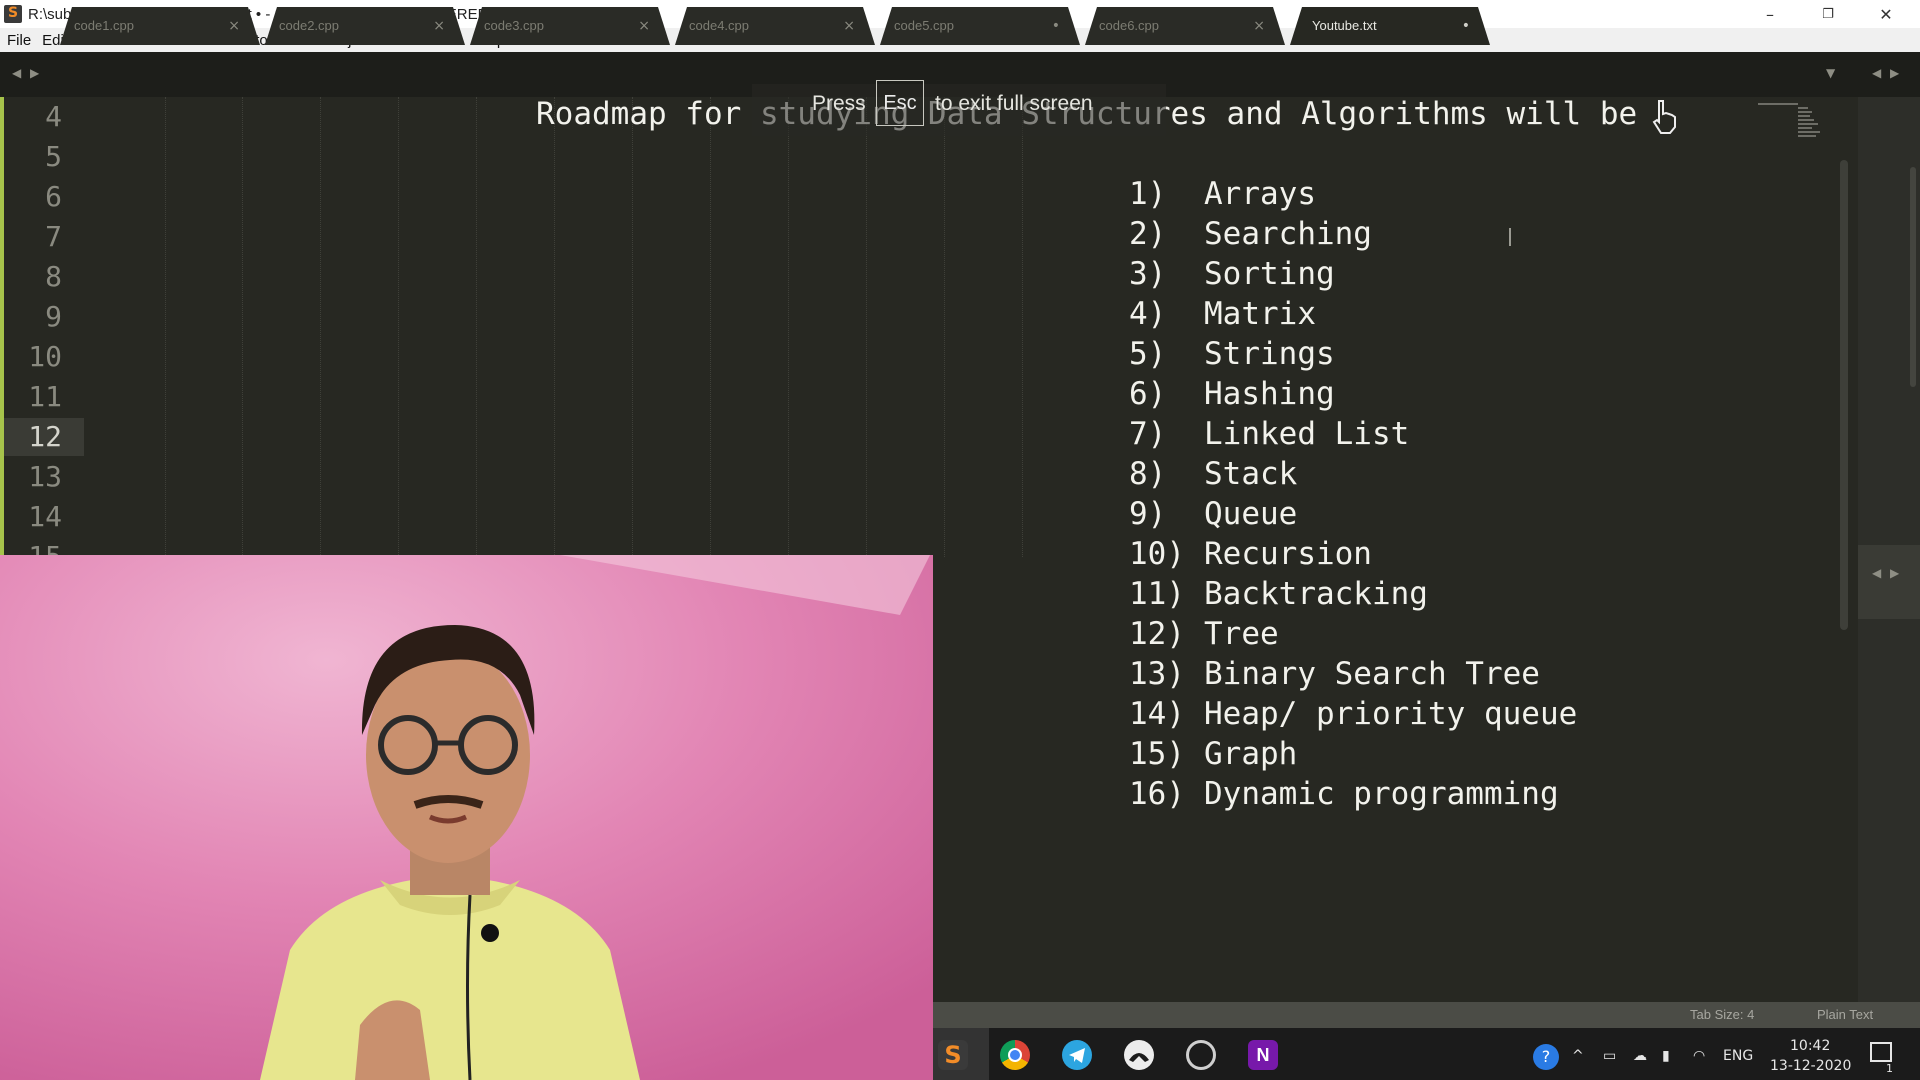  I want to click on line-number: 14, so click(45, 516).